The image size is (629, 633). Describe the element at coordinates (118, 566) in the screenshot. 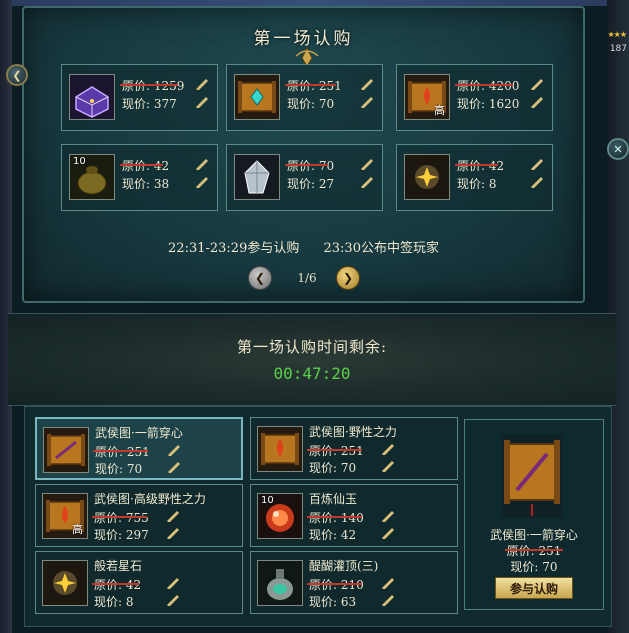

I see `item-name: 般若星石` at that location.